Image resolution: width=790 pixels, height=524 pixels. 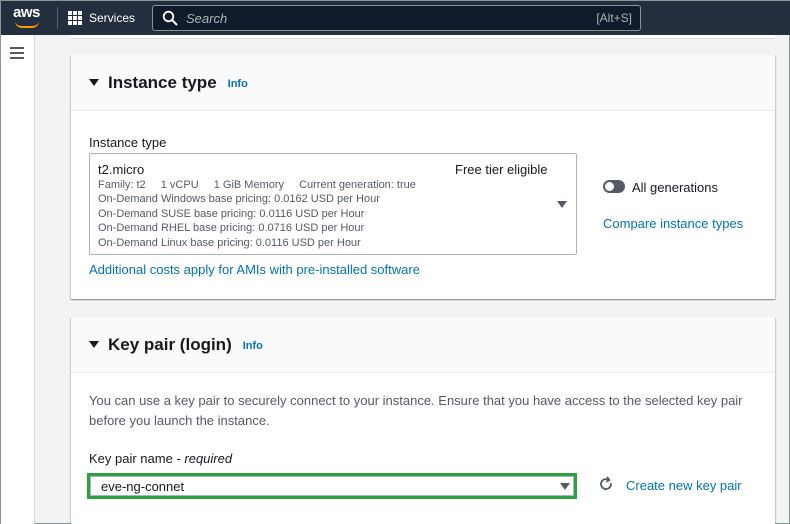 I want to click on key-pair-field-label: Key pair name - required, so click(x=160, y=458).